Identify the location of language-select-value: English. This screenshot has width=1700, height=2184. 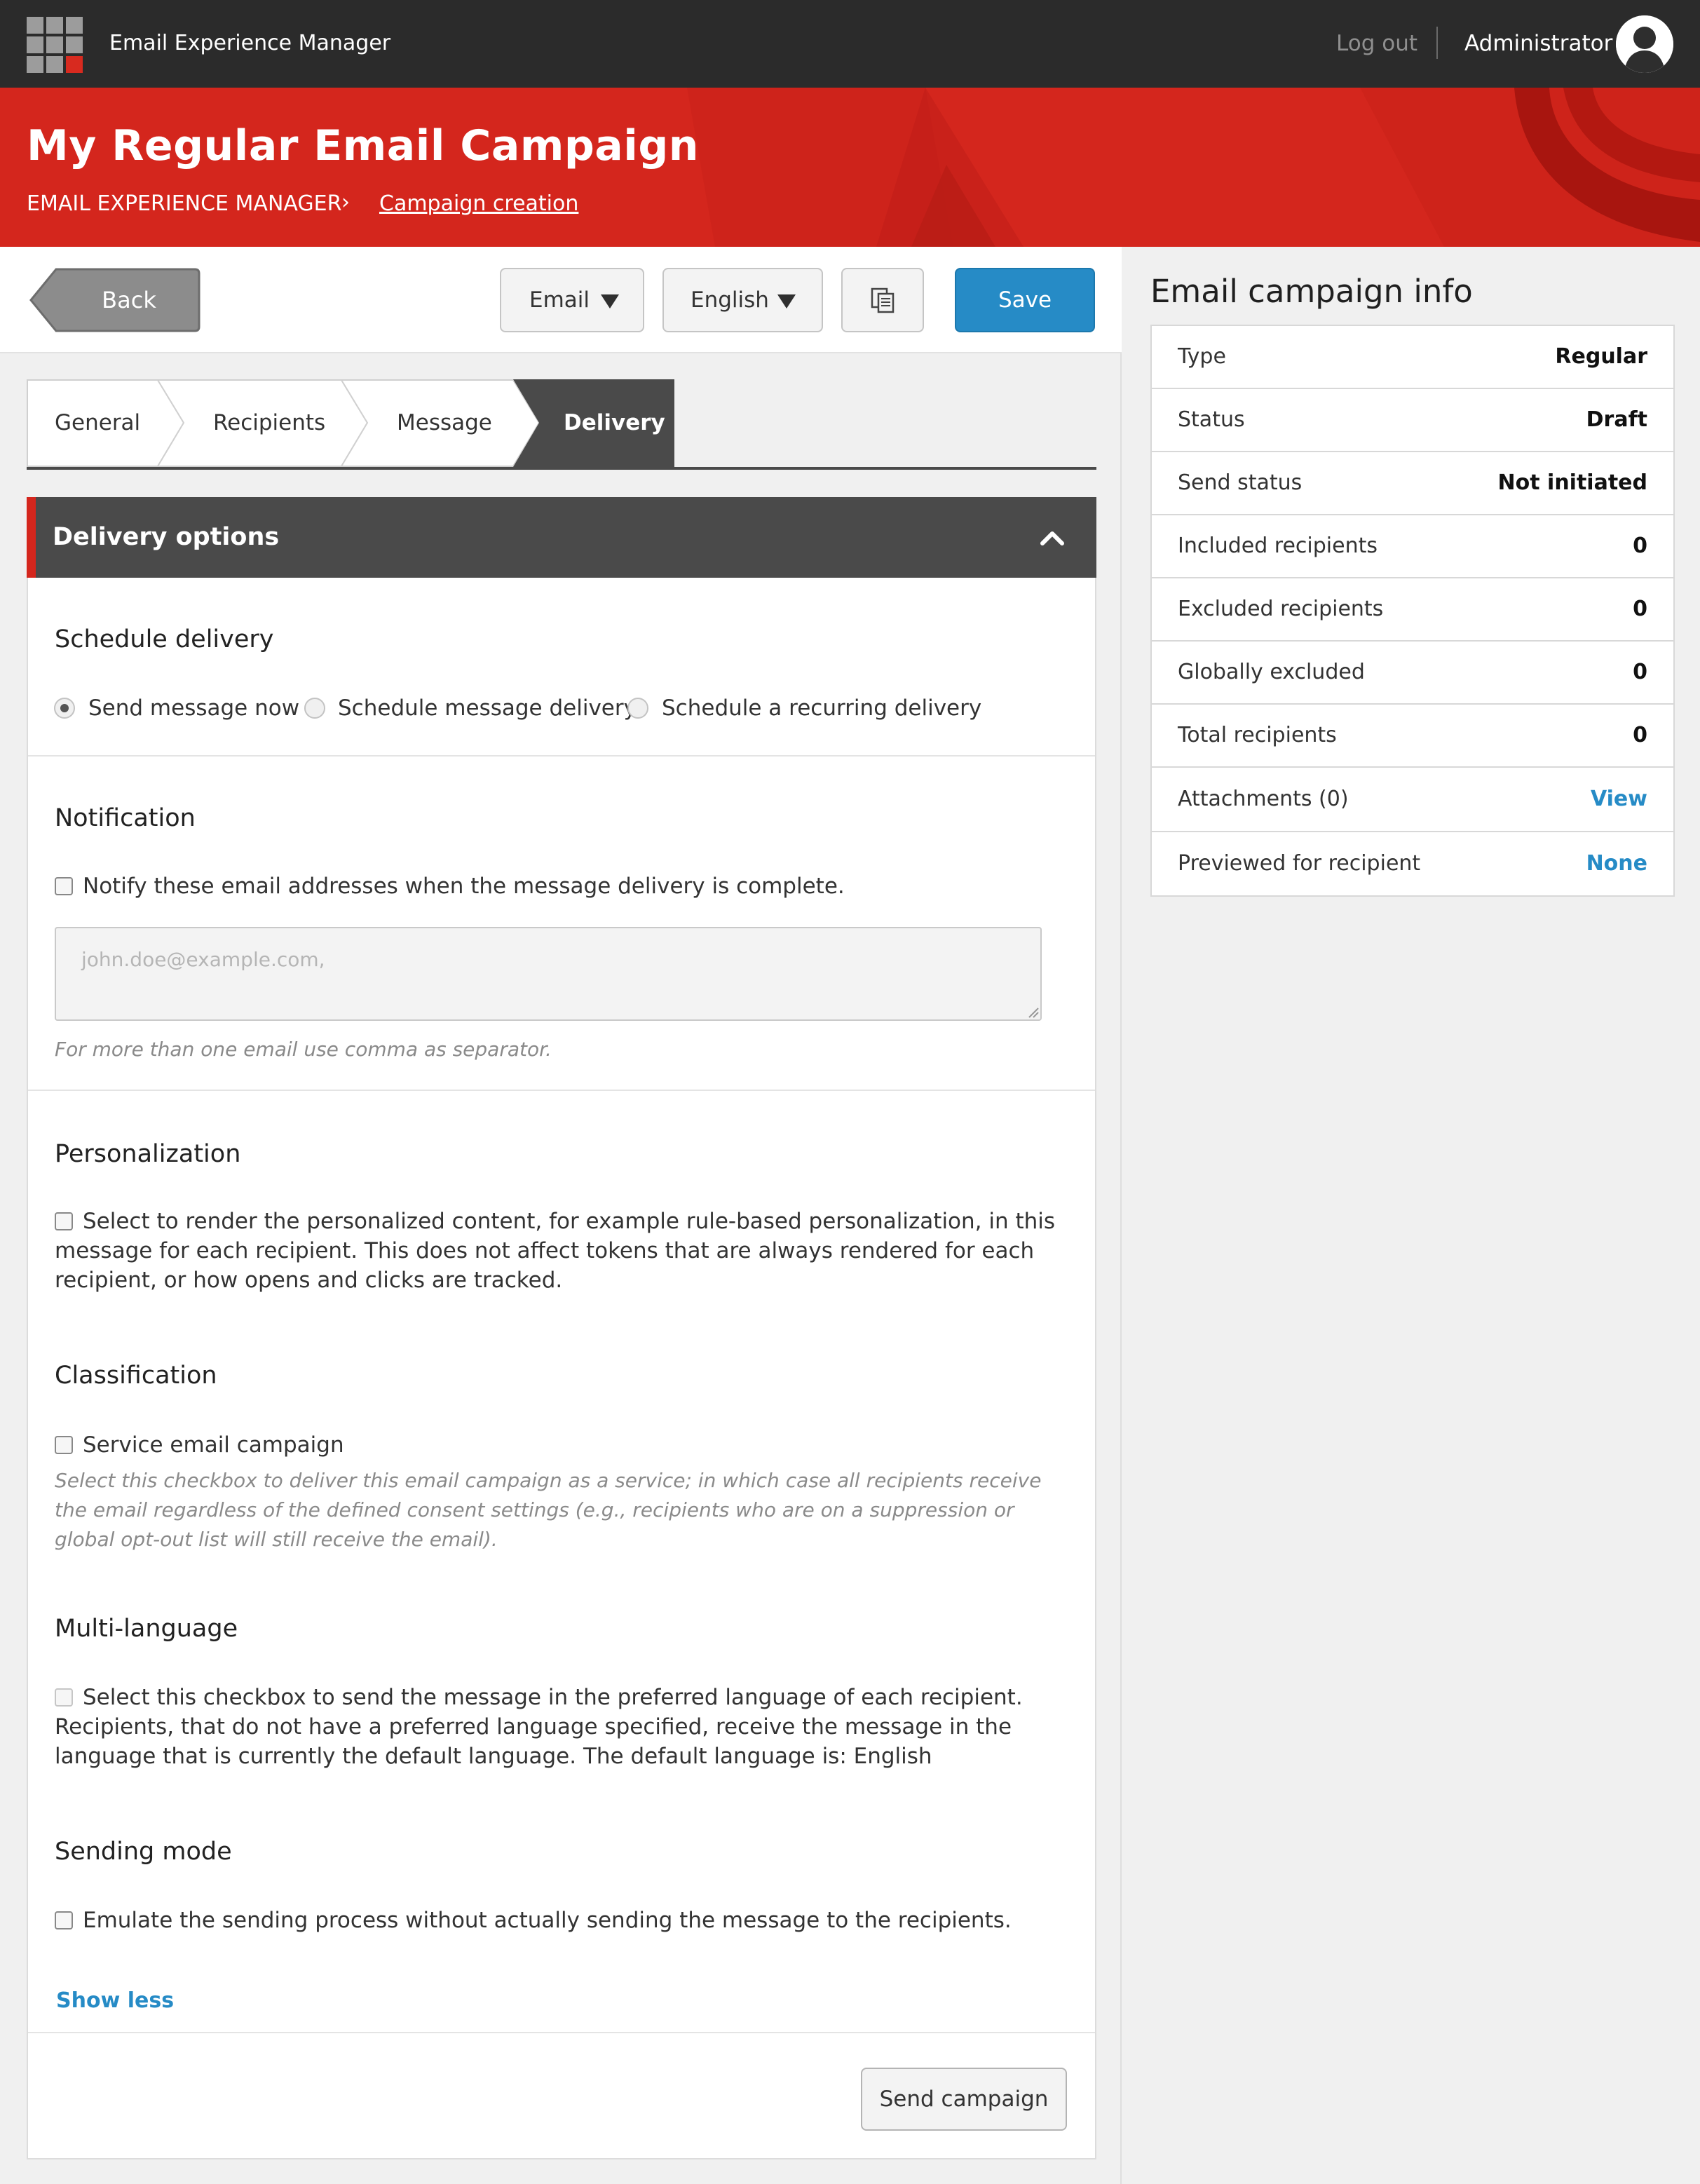
(730, 300).